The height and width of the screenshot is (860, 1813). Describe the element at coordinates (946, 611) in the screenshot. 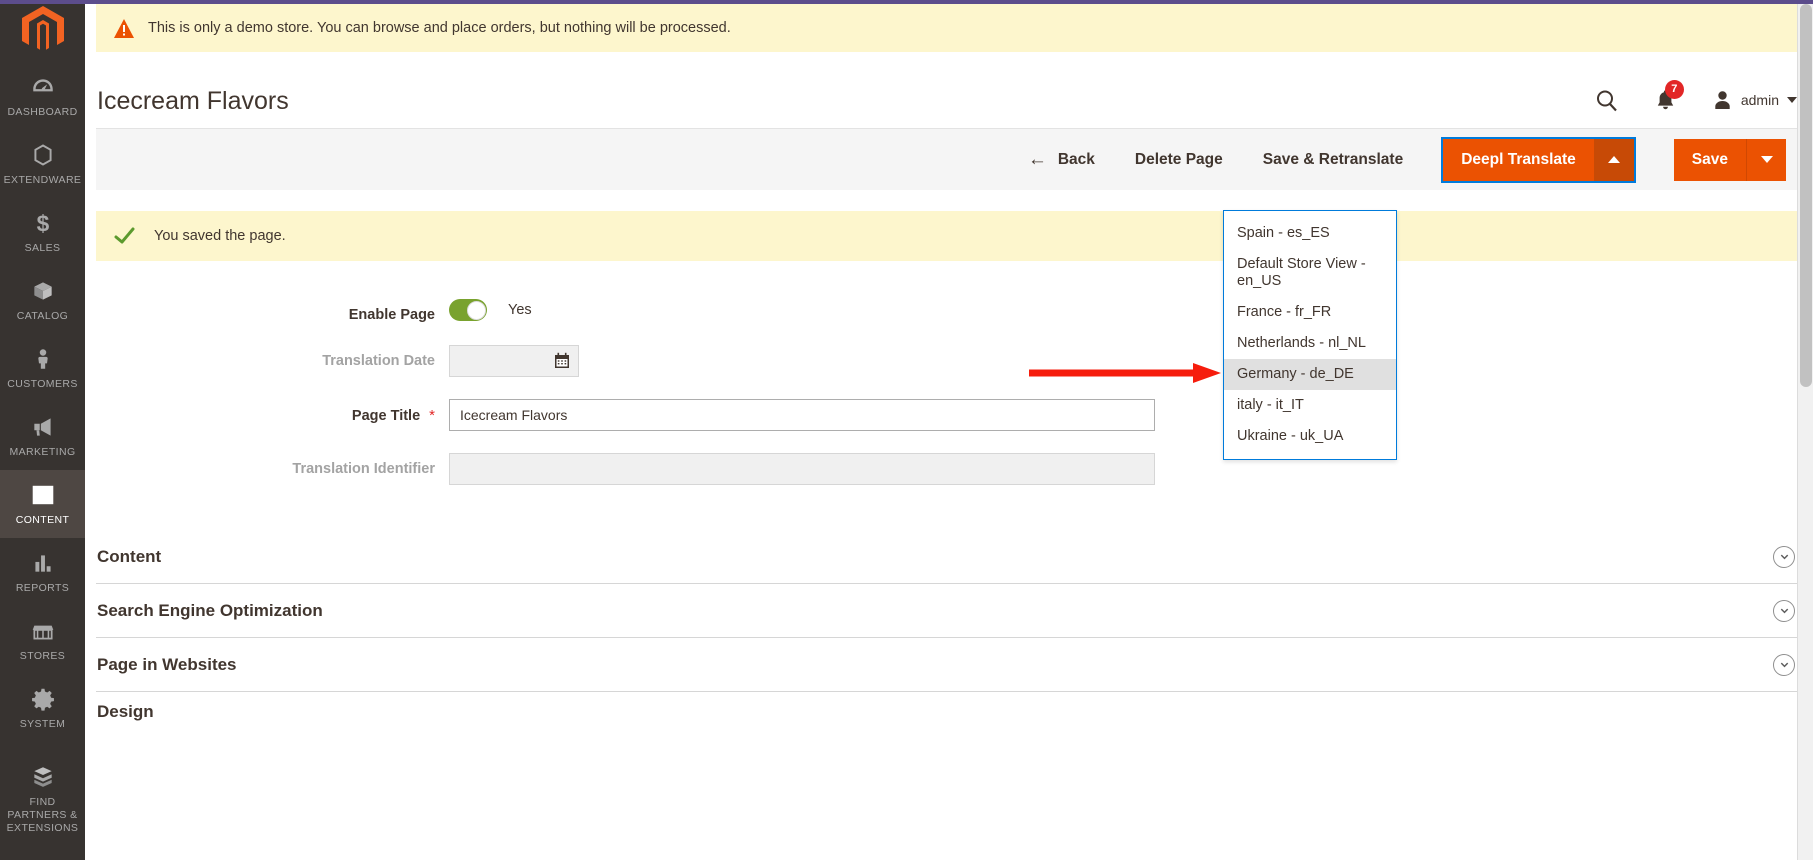

I see `section-seo: Search Engine Optimization` at that location.